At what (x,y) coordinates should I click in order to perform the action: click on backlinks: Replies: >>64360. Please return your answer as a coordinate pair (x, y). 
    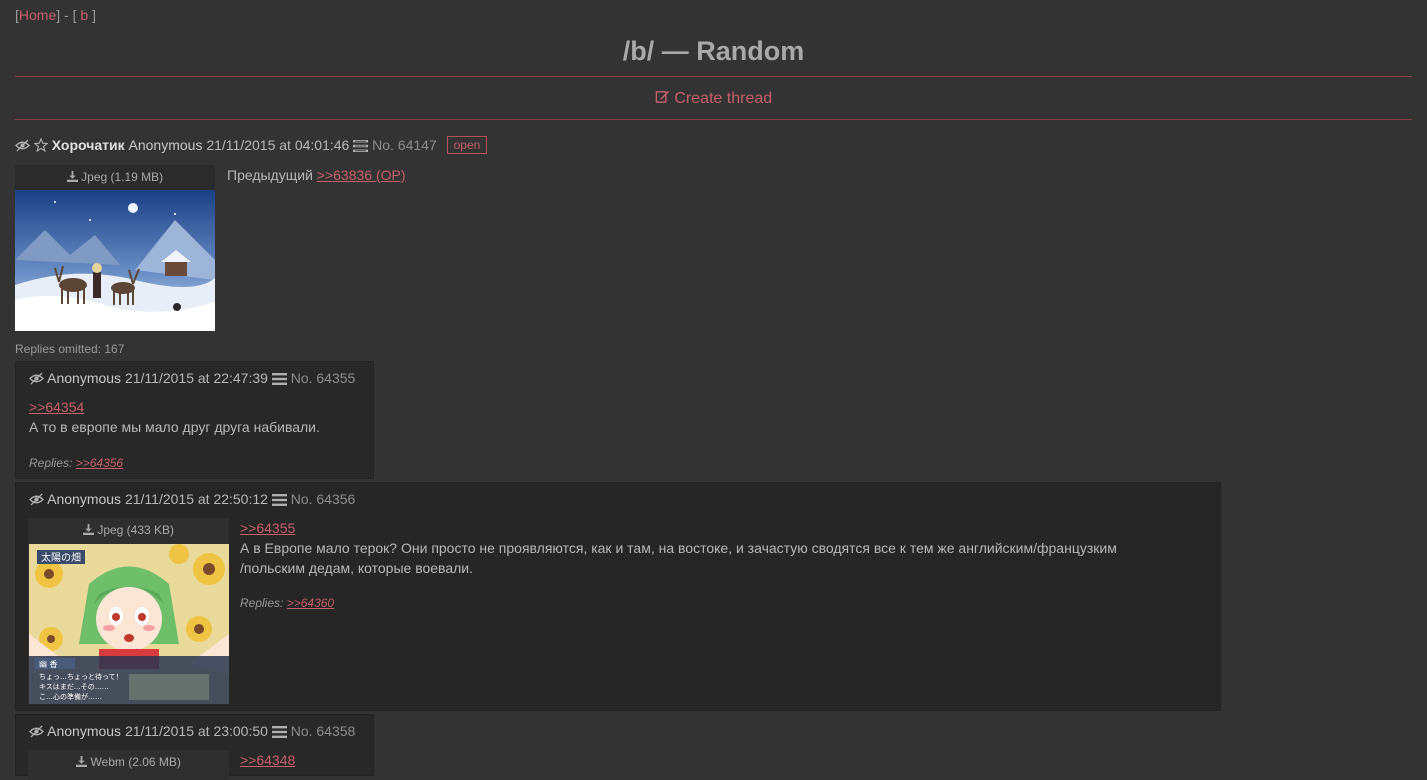
    Looking at the image, I should click on (287, 603).